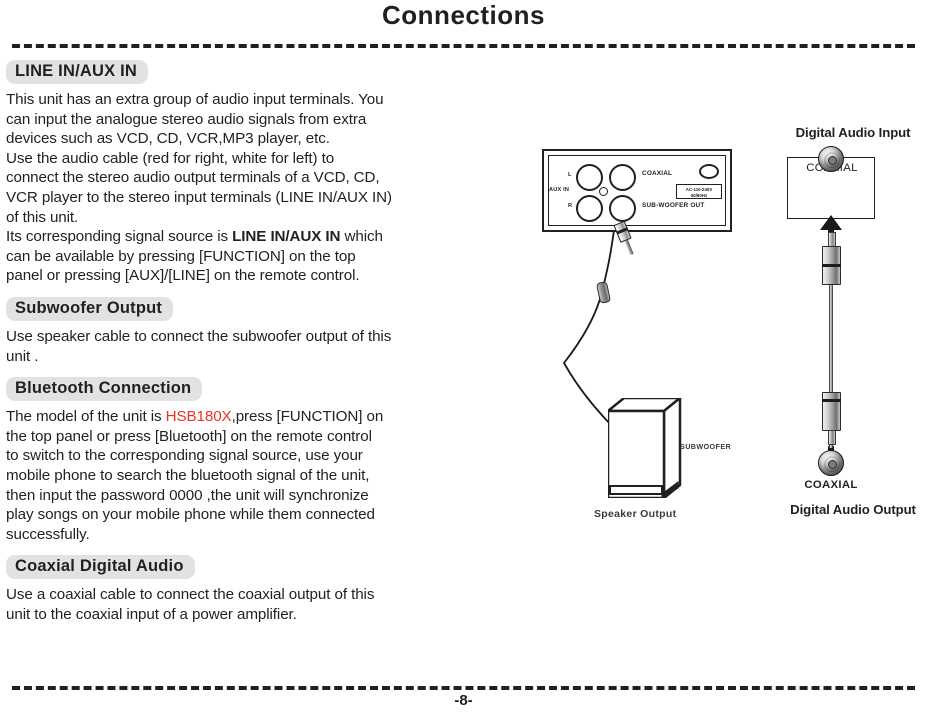 The width and height of the screenshot is (927, 720). What do you see at coordinates (271, 567) in the screenshot?
I see `section-heading-coaxial-digital-audio-wrap: Coaxial Digital Audio` at bounding box center [271, 567].